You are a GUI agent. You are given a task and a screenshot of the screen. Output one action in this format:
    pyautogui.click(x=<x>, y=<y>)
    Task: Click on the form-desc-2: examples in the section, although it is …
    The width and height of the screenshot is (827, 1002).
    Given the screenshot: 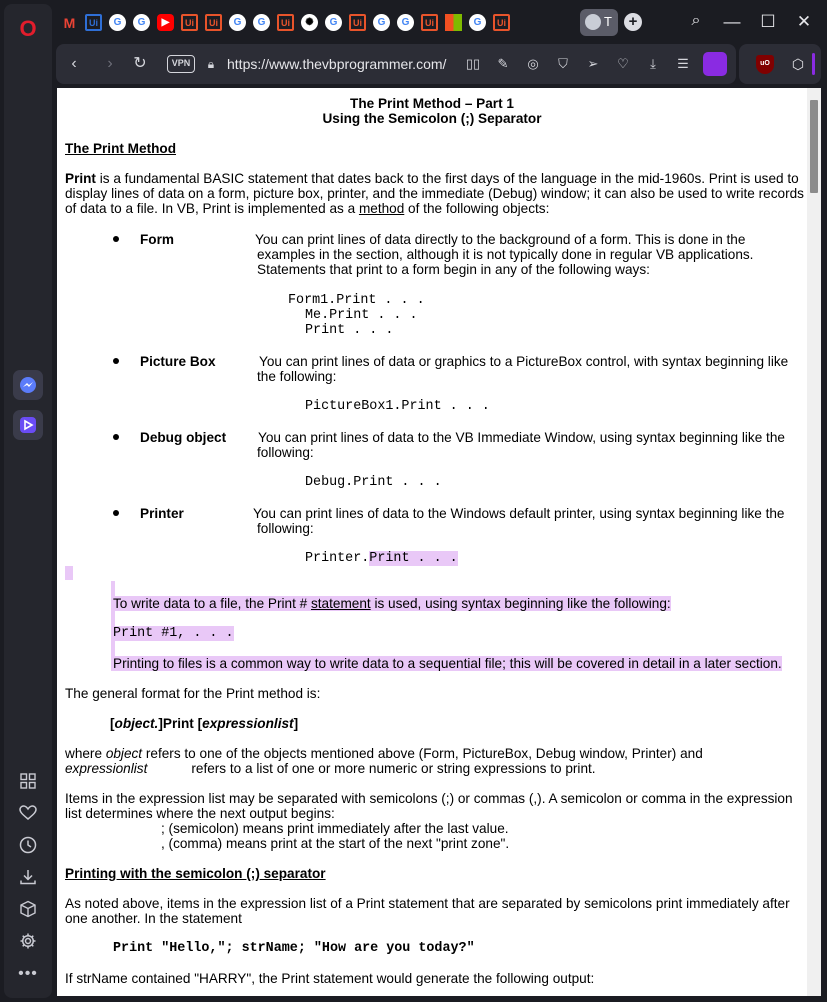 What is the action you would take?
    pyautogui.click(x=505, y=254)
    